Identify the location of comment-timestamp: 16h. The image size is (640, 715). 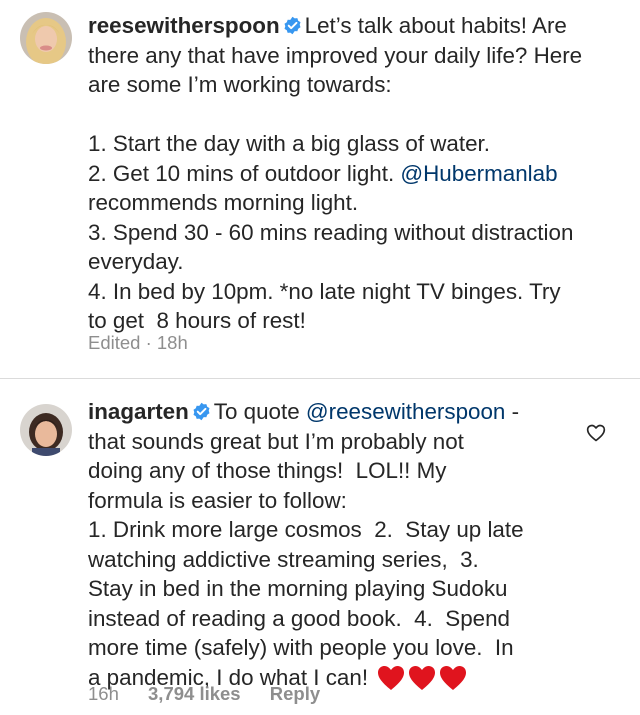
(103, 693).